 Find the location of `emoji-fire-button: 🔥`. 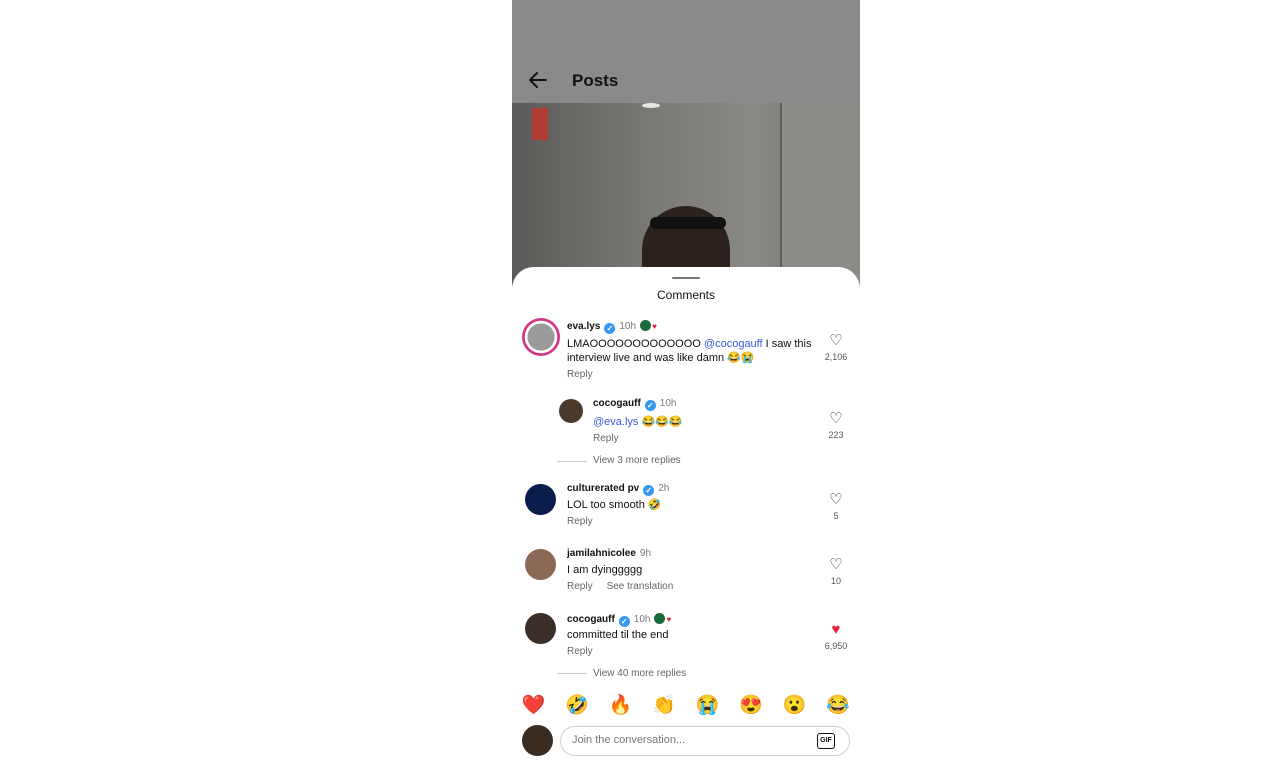

emoji-fire-button: 🔥 is located at coordinates (621, 705).